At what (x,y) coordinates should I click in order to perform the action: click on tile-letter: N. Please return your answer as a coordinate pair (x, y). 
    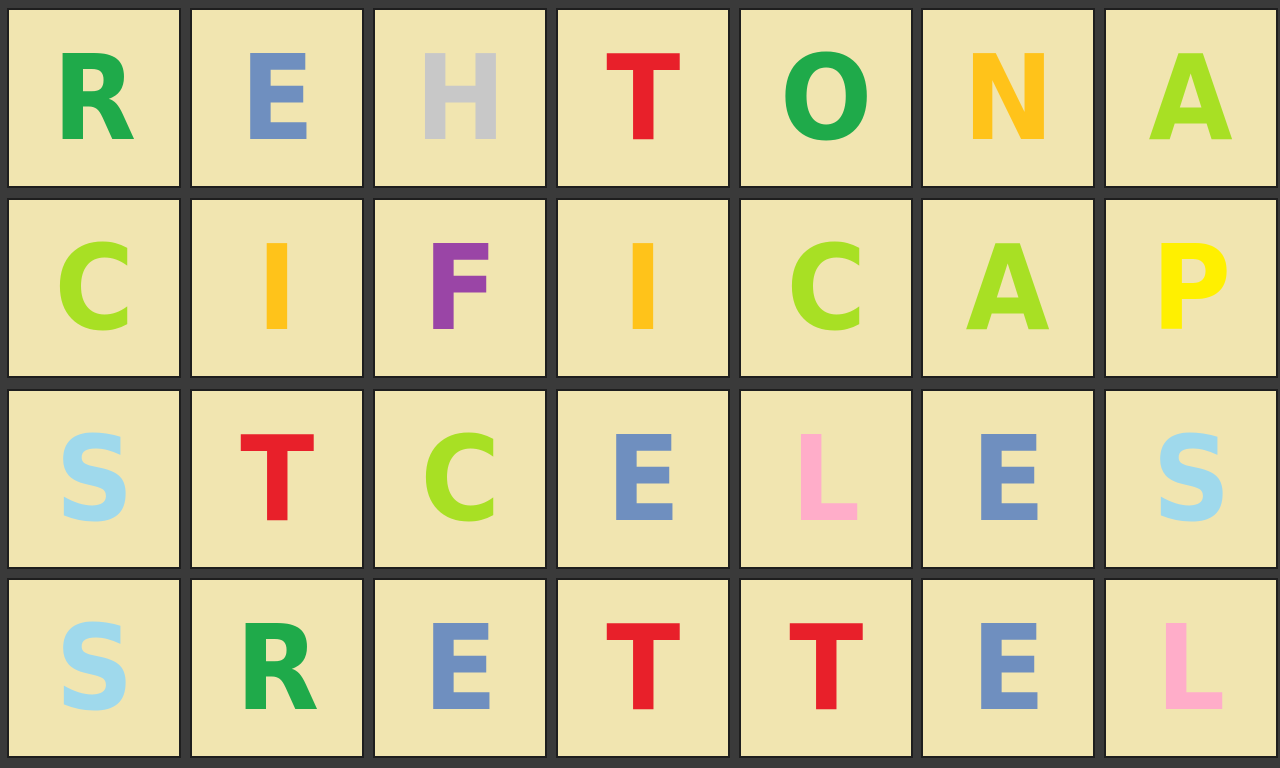
    Looking at the image, I should click on (1008, 98).